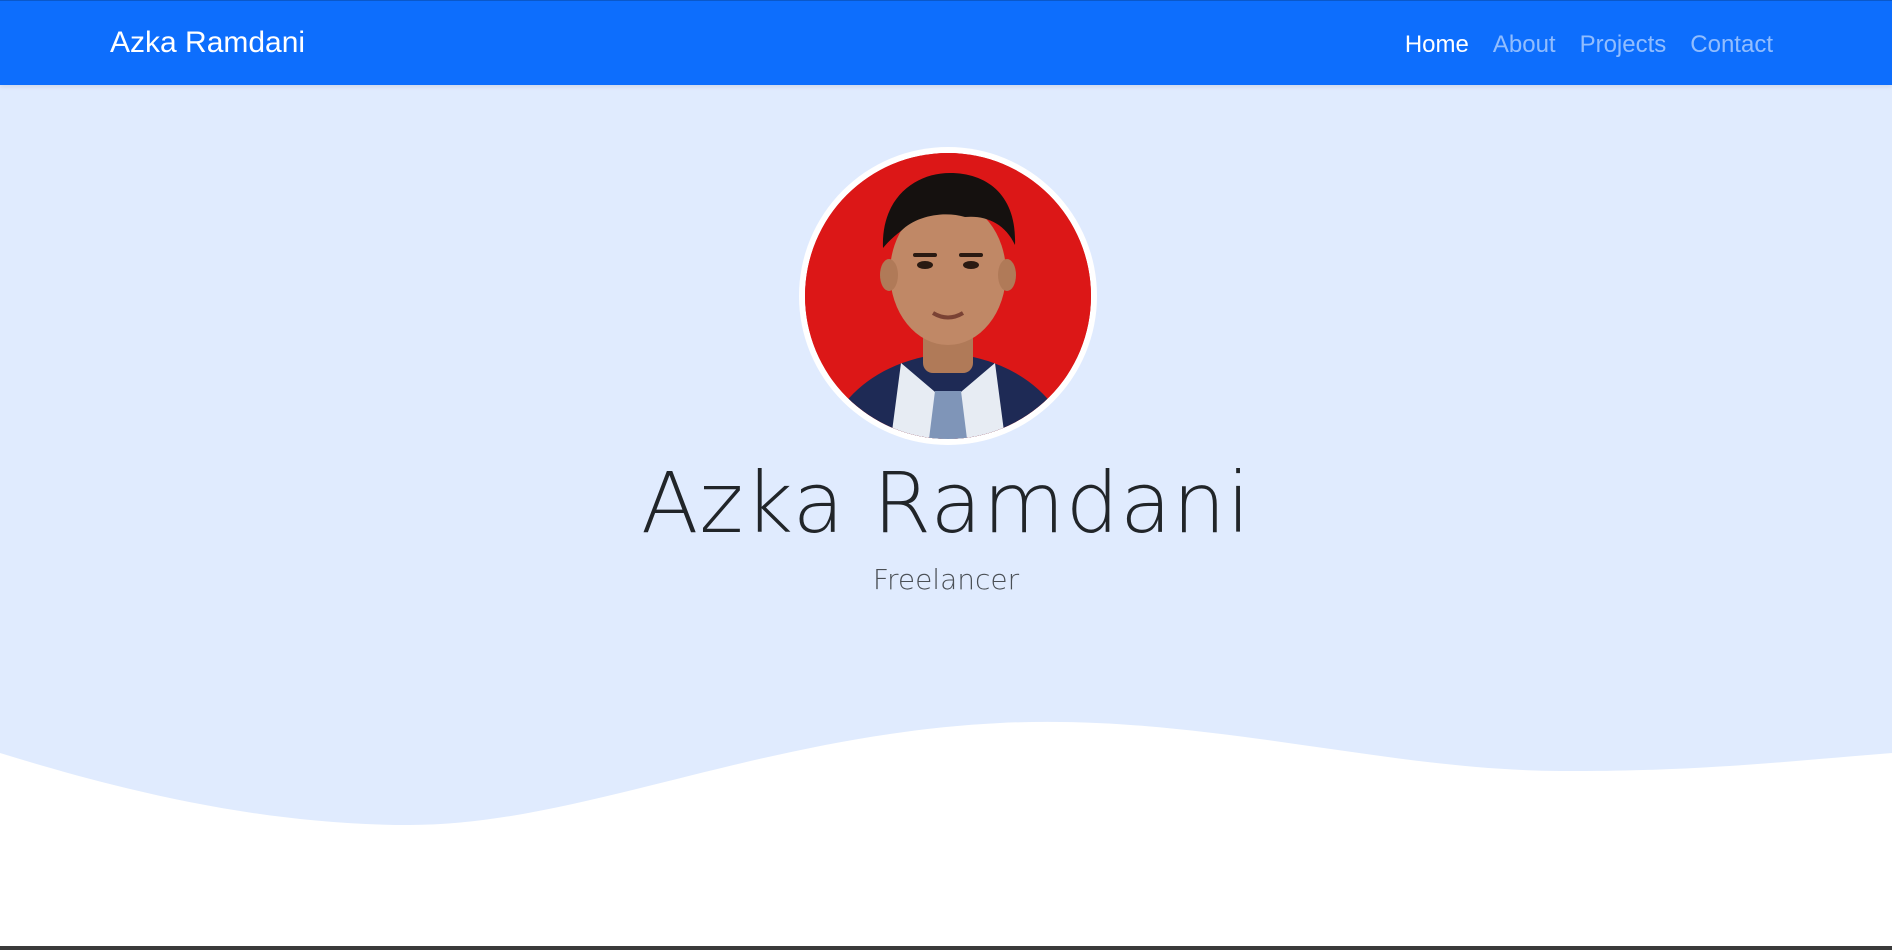 The image size is (1892, 950). I want to click on profile-photo-icon, so click(948, 296).